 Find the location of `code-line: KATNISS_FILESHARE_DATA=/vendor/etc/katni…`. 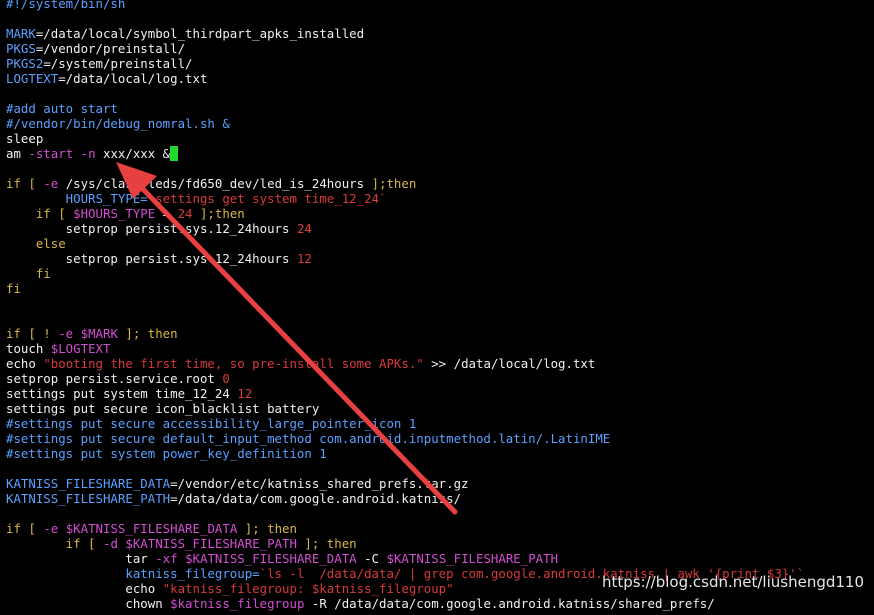

code-line: KATNISS_FILESHARE_DATA=/vendor/etc/katni… is located at coordinates (405, 483).